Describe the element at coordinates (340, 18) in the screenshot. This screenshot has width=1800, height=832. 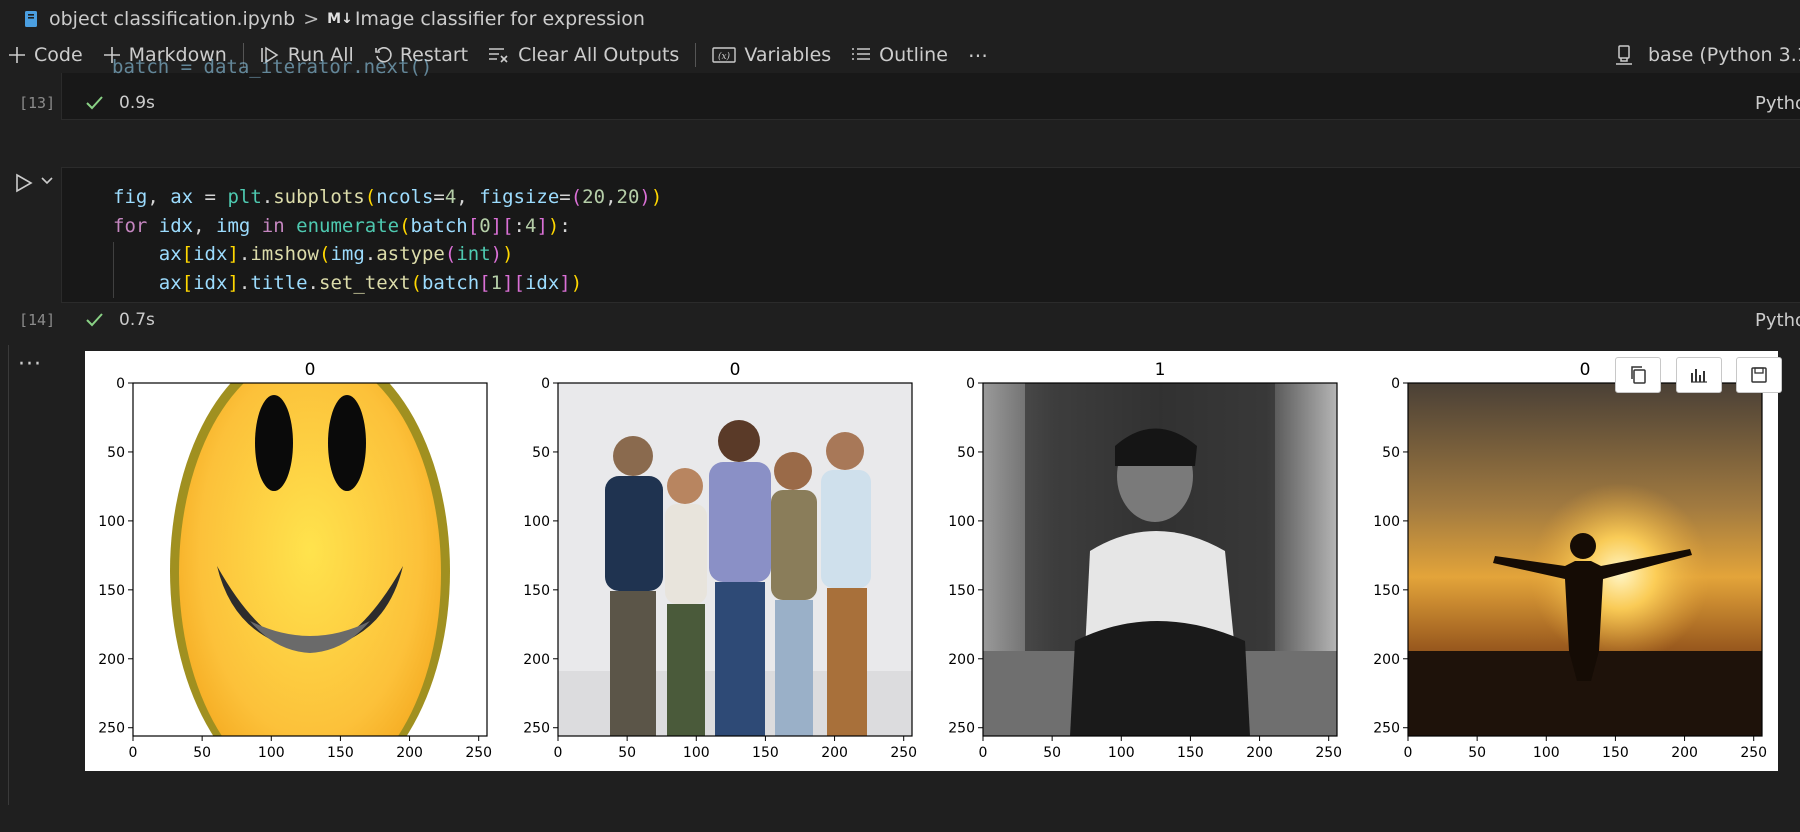
I see `markdown-icon: M↓` at that location.